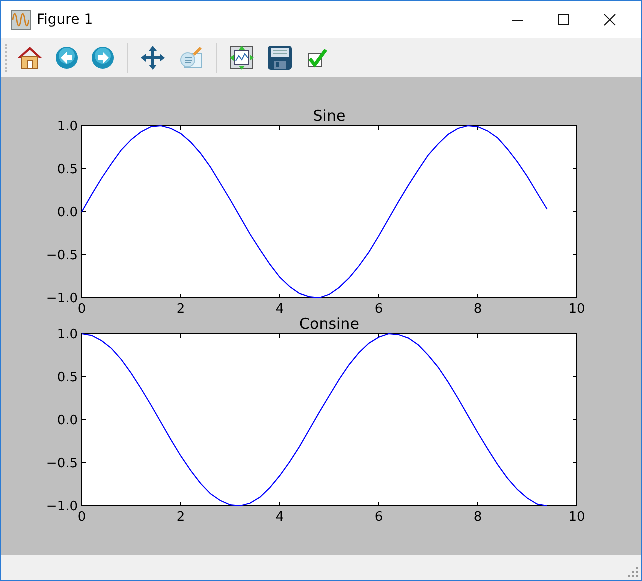 The height and width of the screenshot is (581, 642). What do you see at coordinates (21, 20) in the screenshot?
I see `app-icon` at bounding box center [21, 20].